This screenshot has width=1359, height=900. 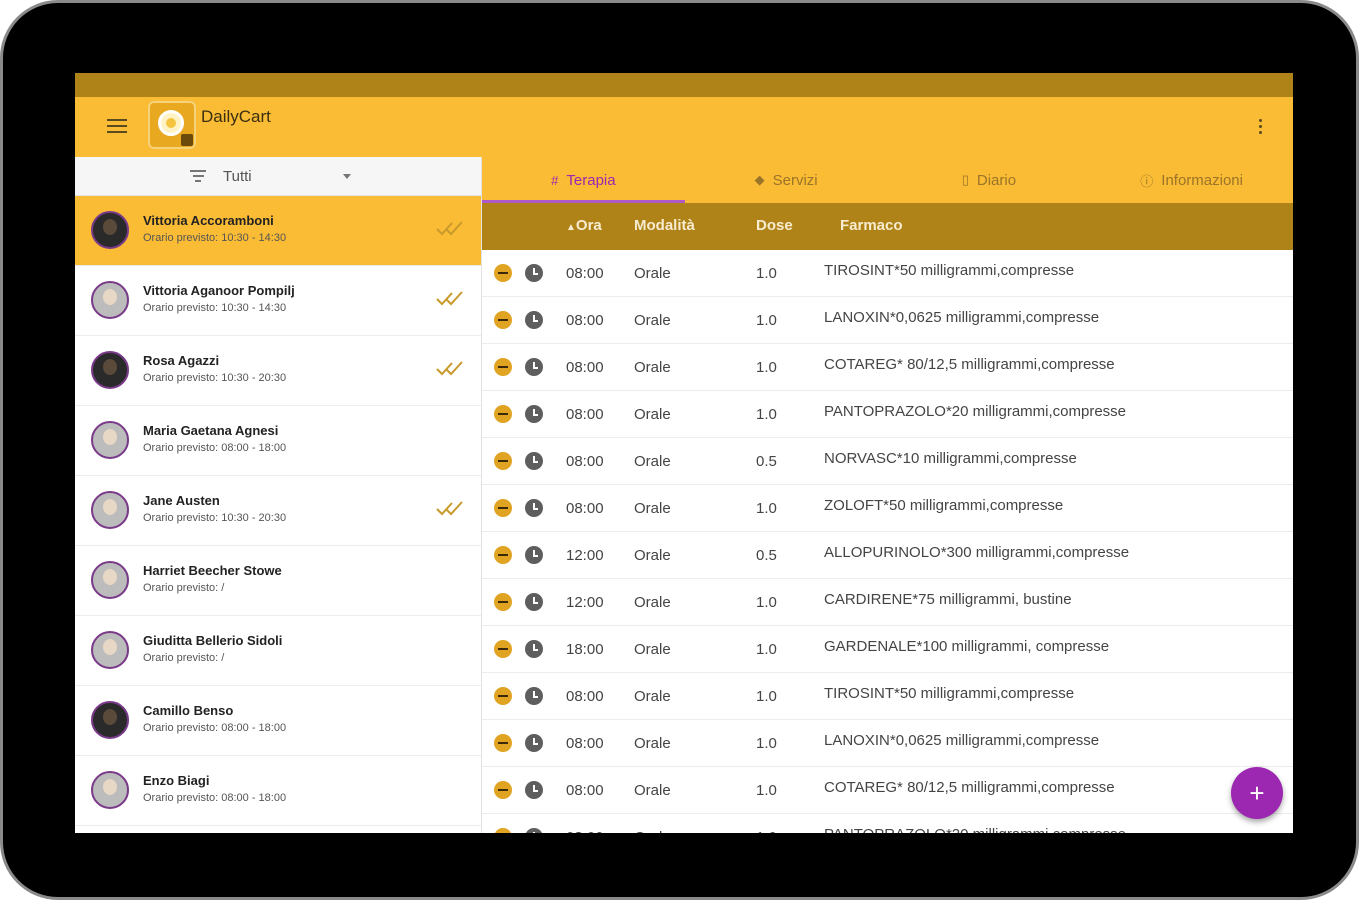 What do you see at coordinates (795, 180) in the screenshot?
I see `tab-label: Servizi` at bounding box center [795, 180].